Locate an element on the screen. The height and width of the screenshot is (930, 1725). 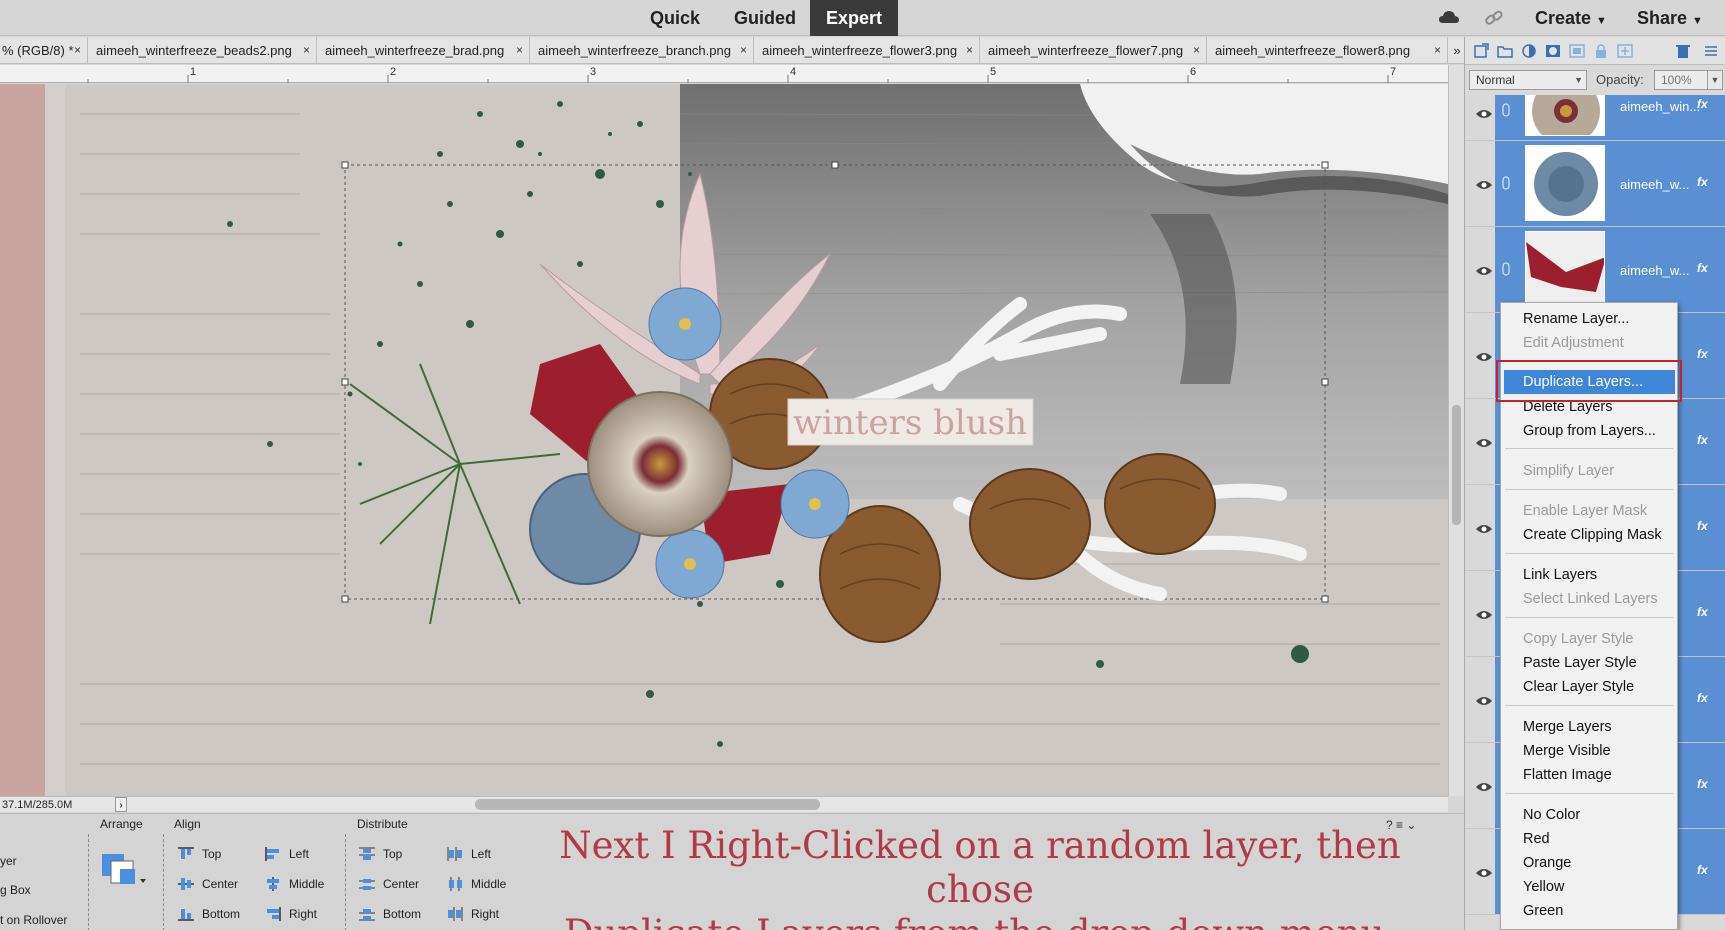
opacity-input: 100% is located at coordinates (1681, 80).